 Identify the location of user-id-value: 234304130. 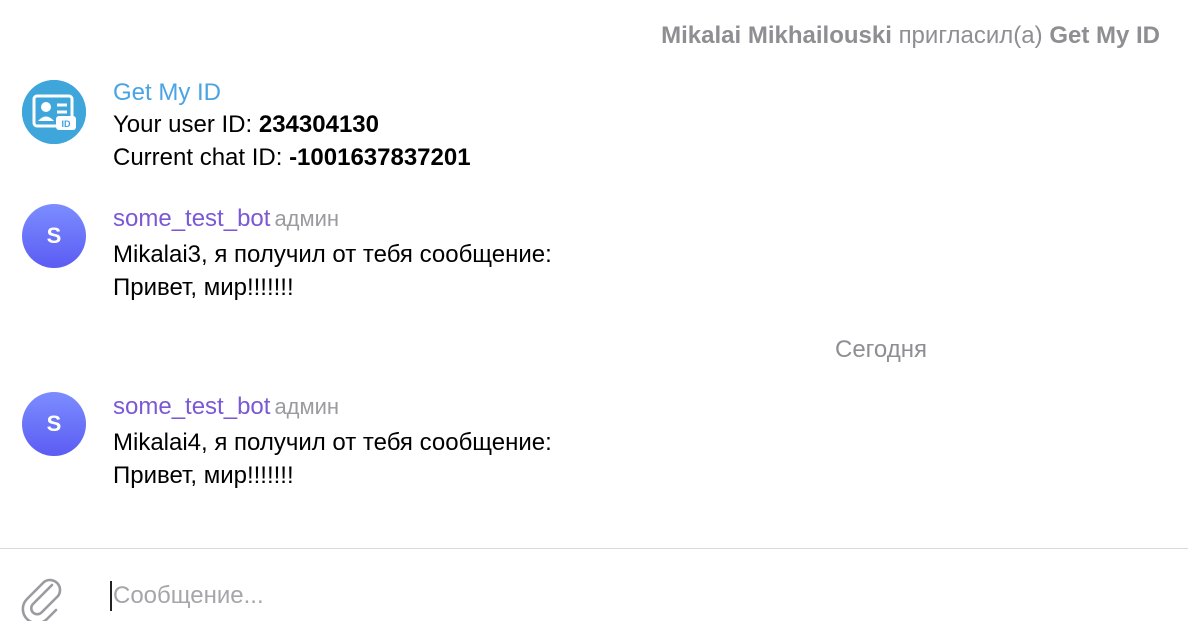
(318, 124).